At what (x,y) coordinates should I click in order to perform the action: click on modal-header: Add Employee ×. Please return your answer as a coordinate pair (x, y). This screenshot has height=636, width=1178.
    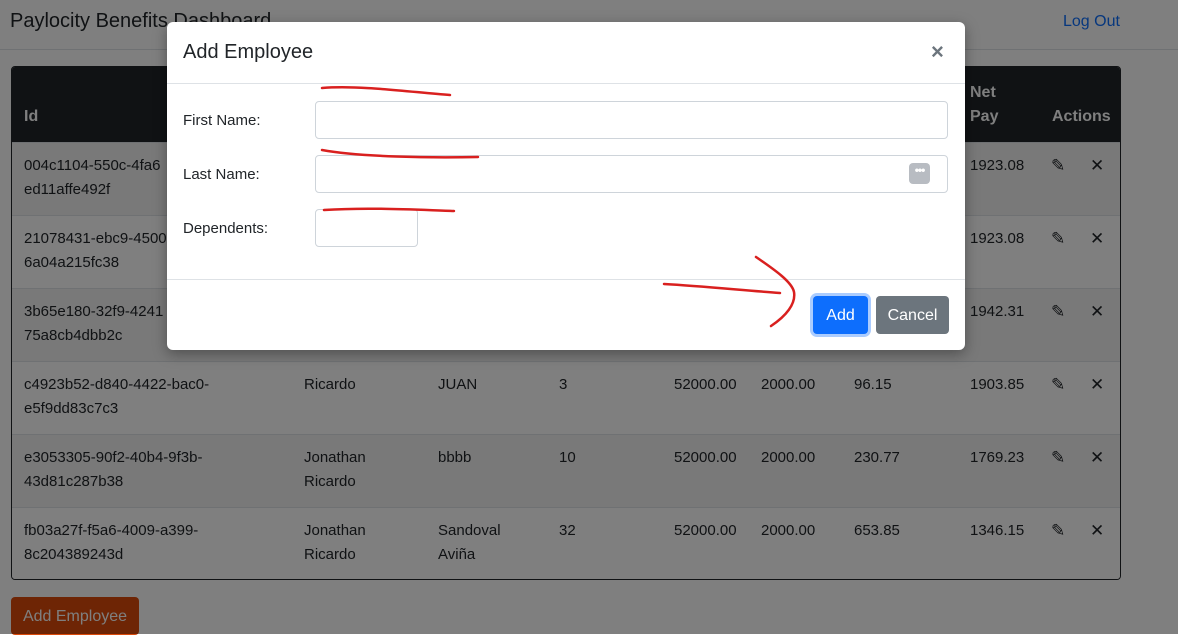
    Looking at the image, I should click on (566, 53).